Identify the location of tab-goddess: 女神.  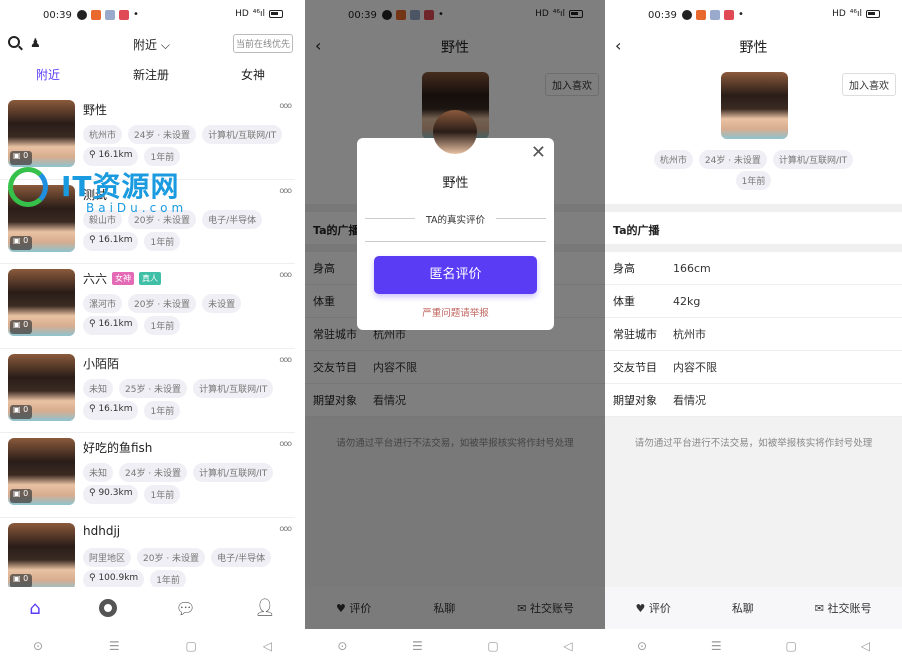
(253, 74).